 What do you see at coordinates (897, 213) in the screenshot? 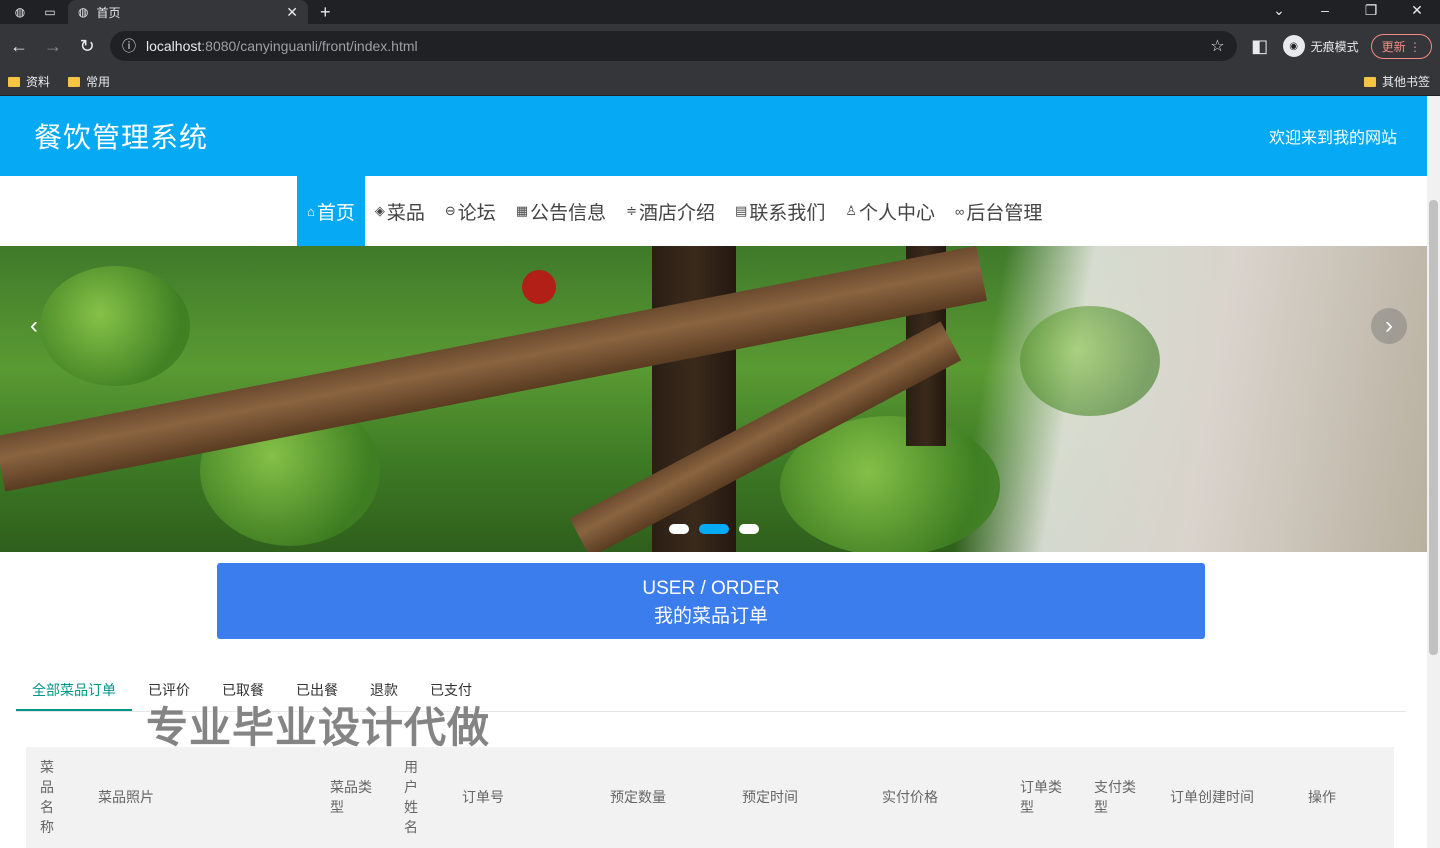
I see `menu-item-label: 个人中心` at bounding box center [897, 213].